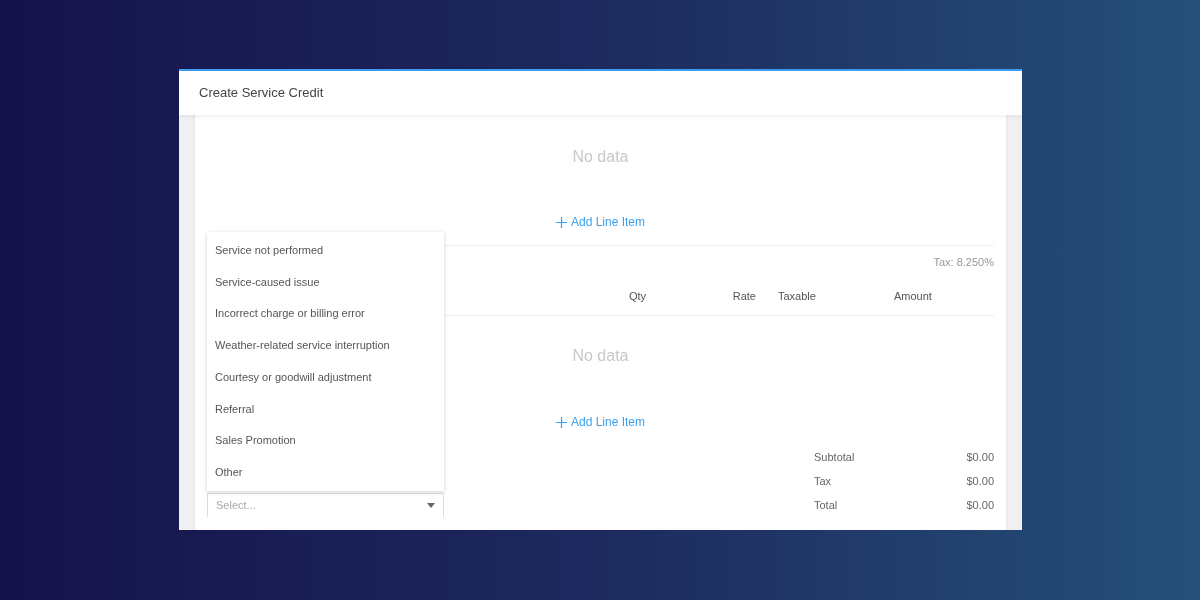 The height and width of the screenshot is (600, 1200). I want to click on dropdown-option: Service not performed, so click(325, 250).